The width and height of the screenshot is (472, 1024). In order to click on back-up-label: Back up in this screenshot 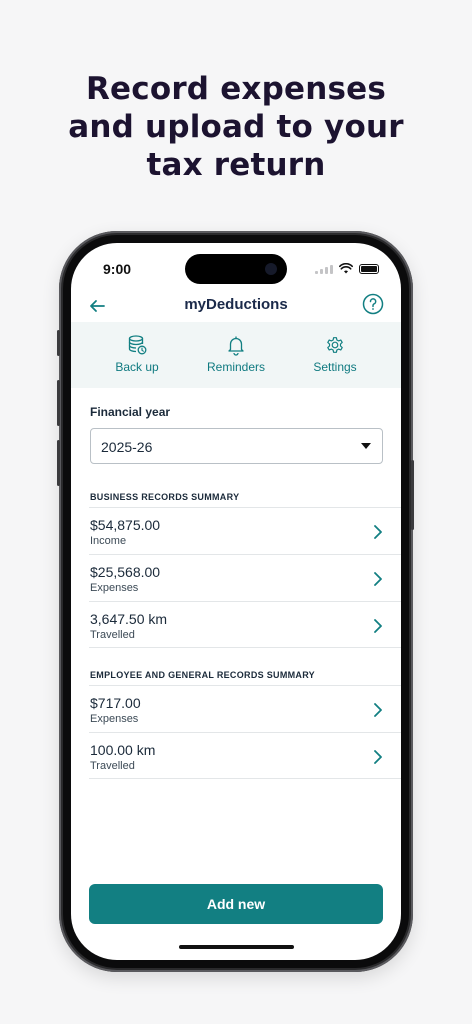, I will do `click(137, 367)`.